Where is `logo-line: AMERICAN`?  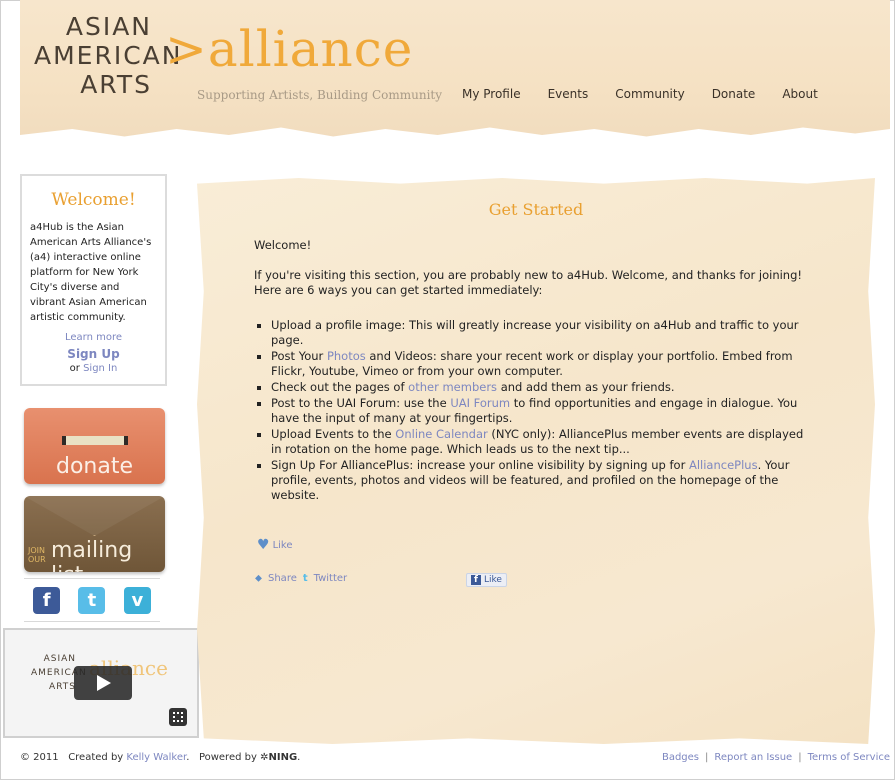
logo-line: AMERICAN is located at coordinates (108, 55).